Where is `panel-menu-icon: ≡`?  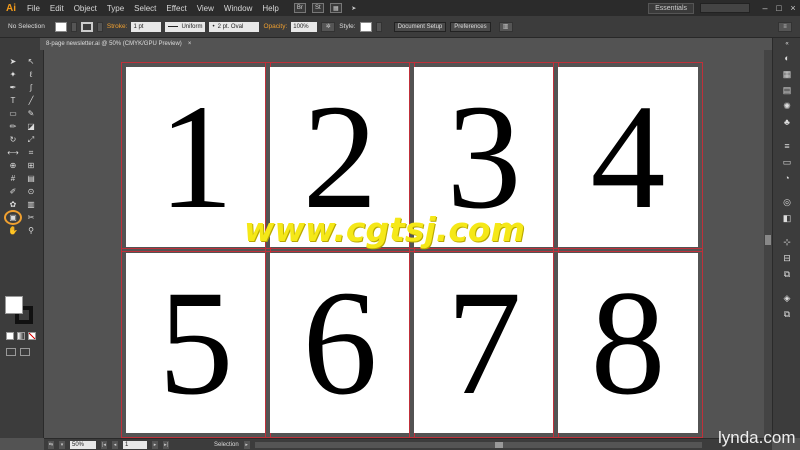 panel-menu-icon: ≡ is located at coordinates (785, 26).